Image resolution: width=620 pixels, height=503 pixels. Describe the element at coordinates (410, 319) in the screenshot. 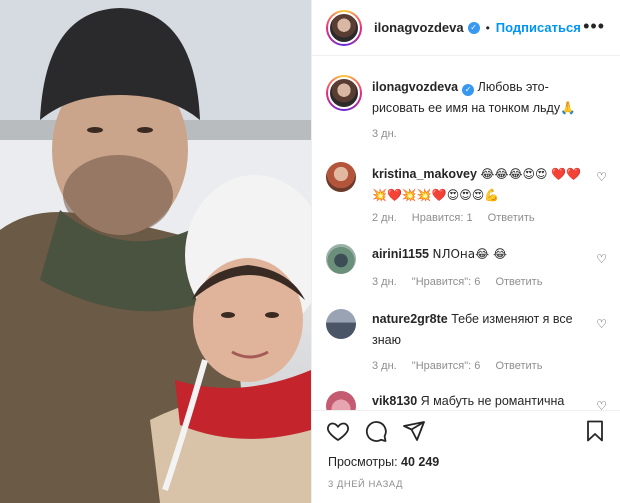

I see `comment-username: nature2gr8te` at that location.